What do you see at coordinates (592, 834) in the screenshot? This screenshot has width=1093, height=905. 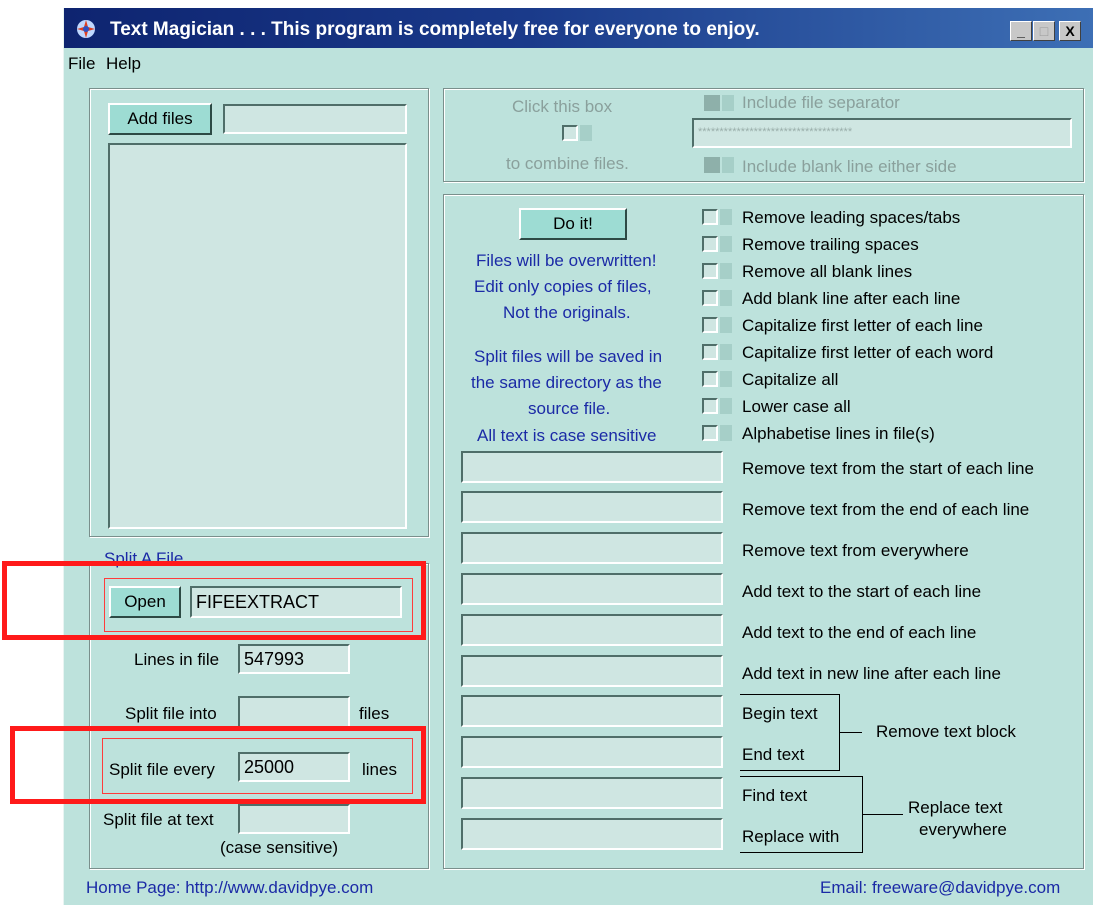 I see `replace-with-field` at bounding box center [592, 834].